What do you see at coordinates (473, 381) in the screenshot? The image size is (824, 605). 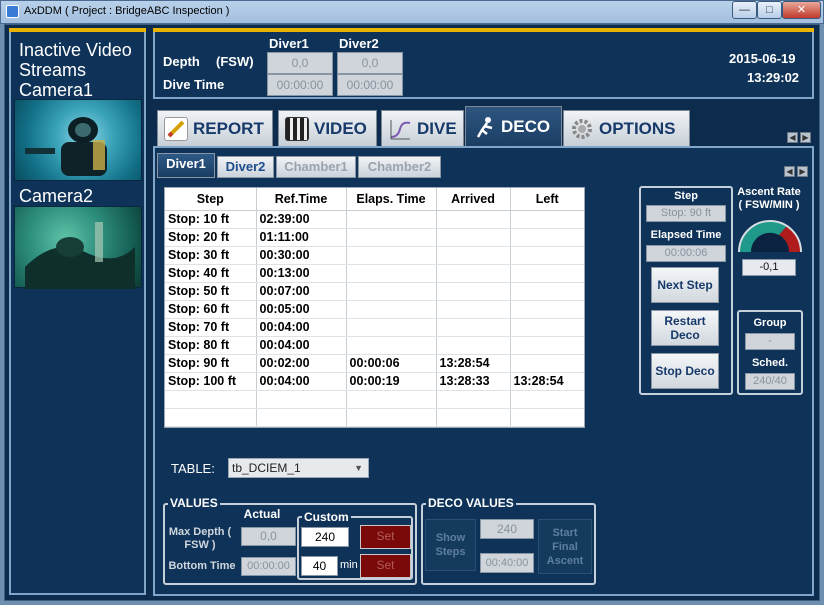 I see `table-cell: 13:28:33` at bounding box center [473, 381].